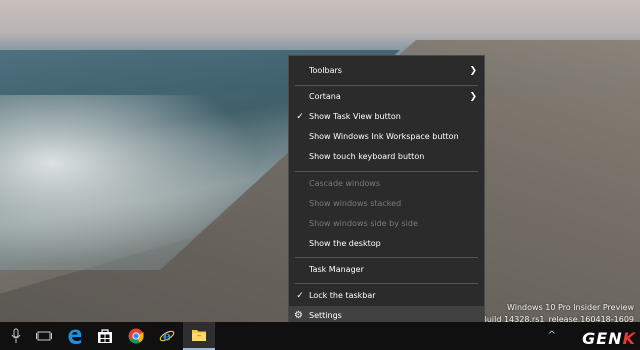 The image size is (640, 350). I want to click on edge-icon, so click(75, 336).